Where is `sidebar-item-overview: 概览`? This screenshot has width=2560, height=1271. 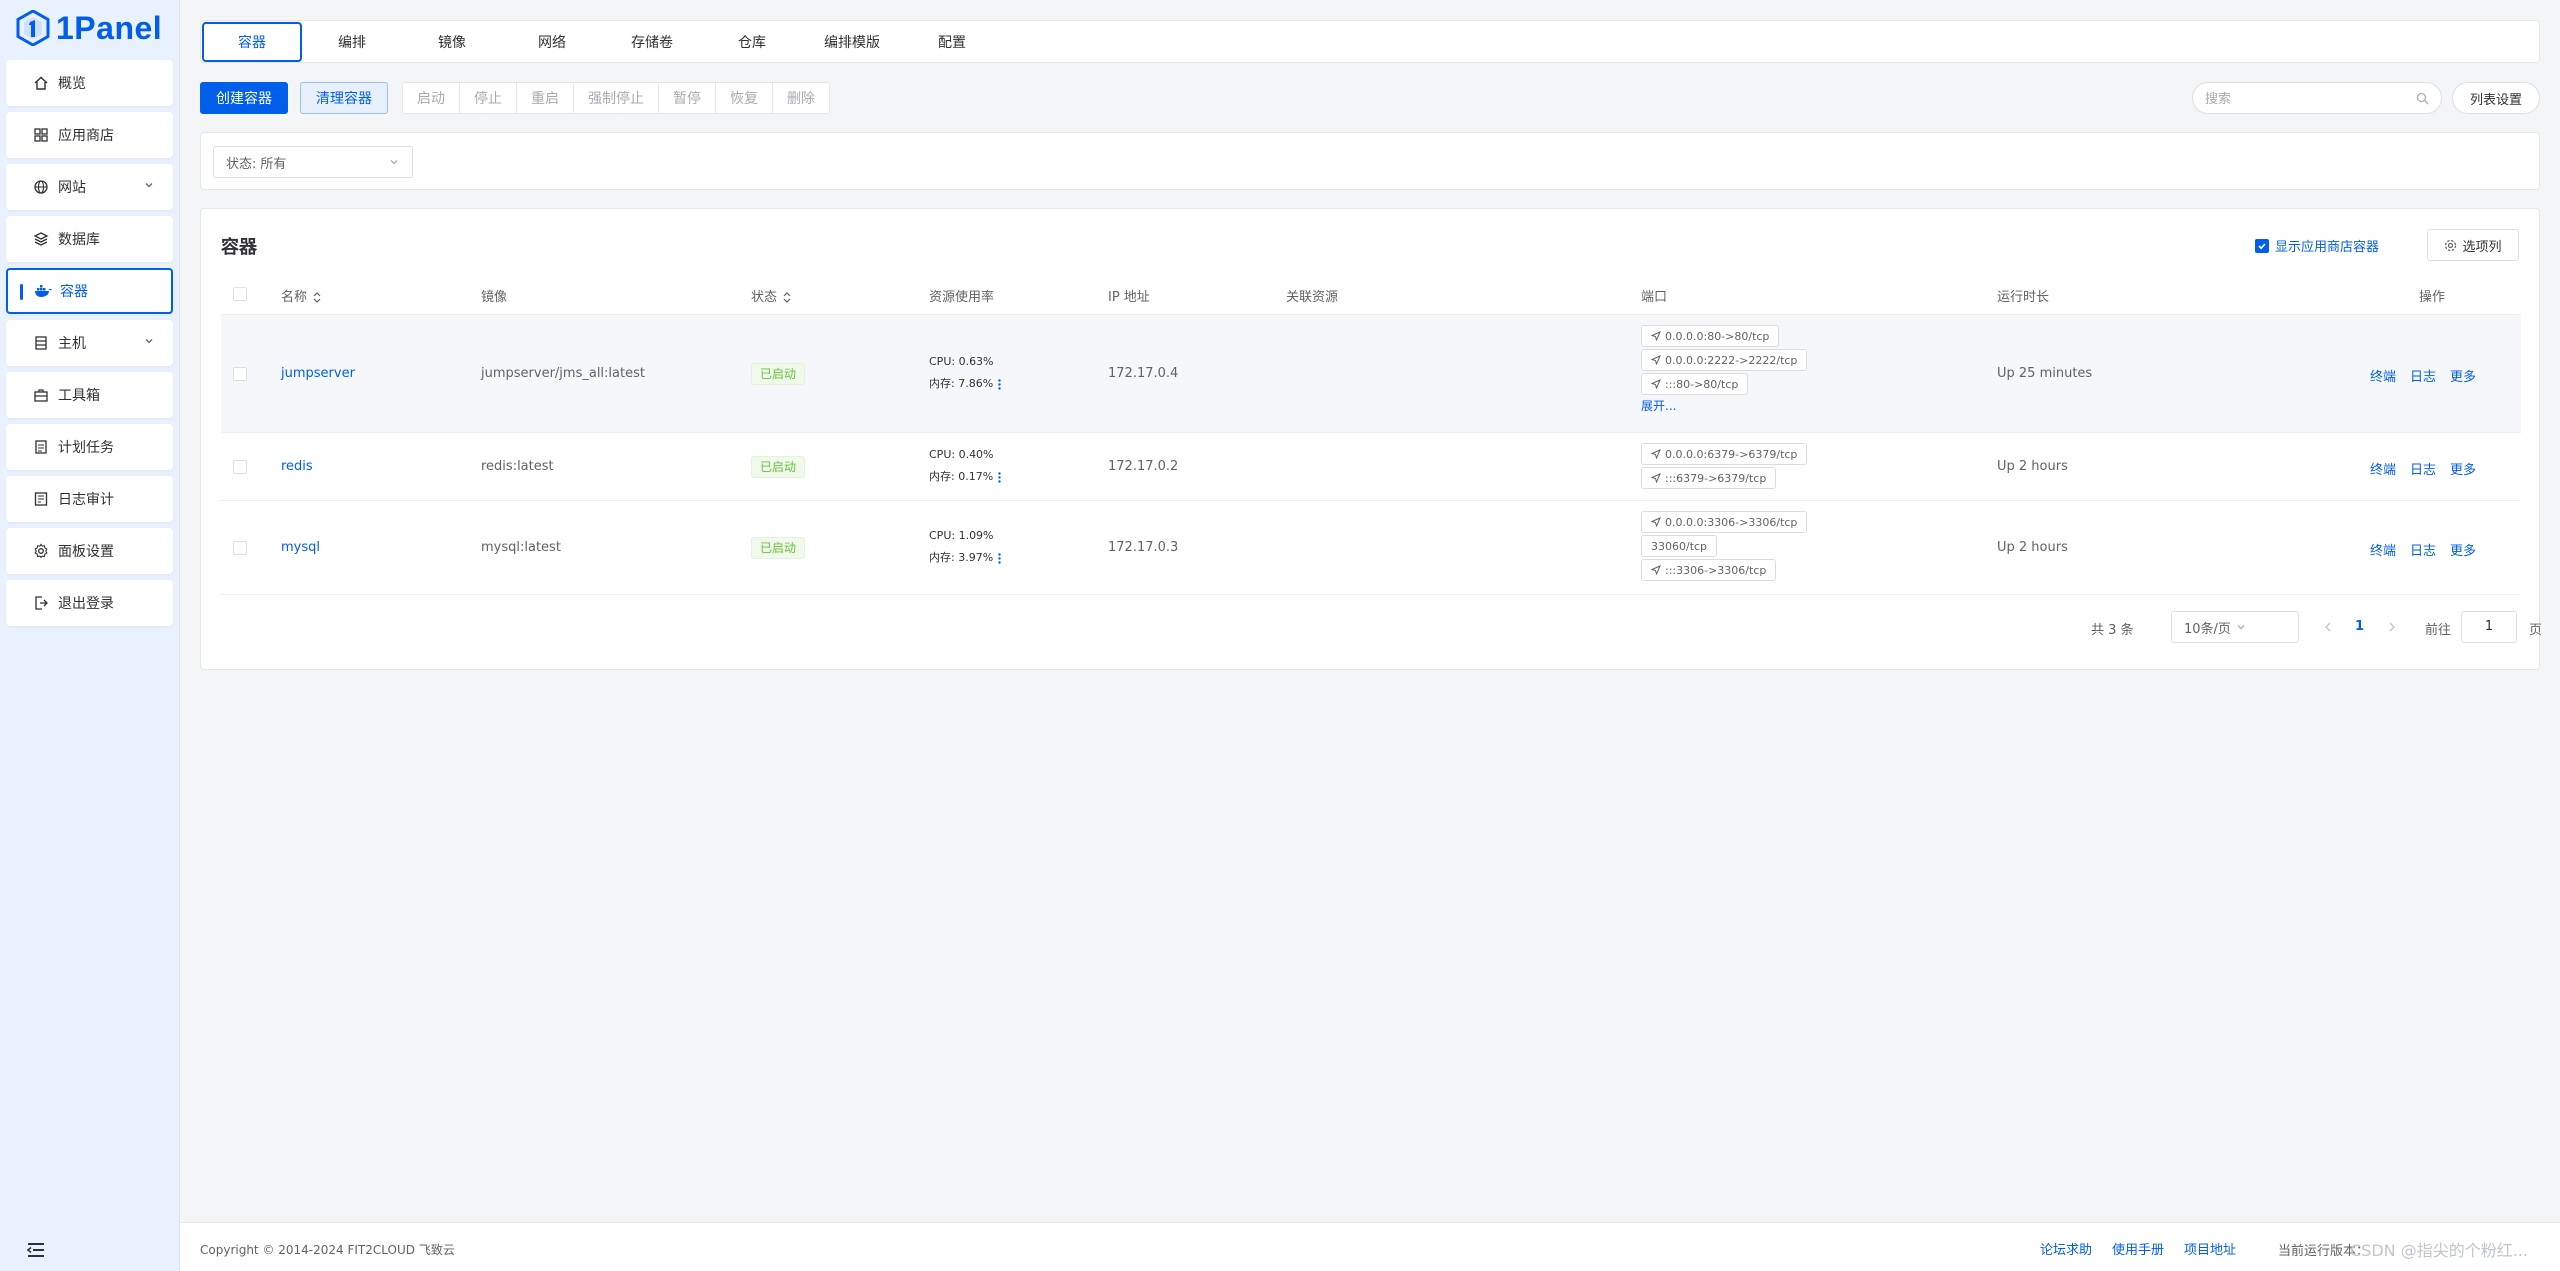 sidebar-item-overview: 概览 is located at coordinates (89, 83).